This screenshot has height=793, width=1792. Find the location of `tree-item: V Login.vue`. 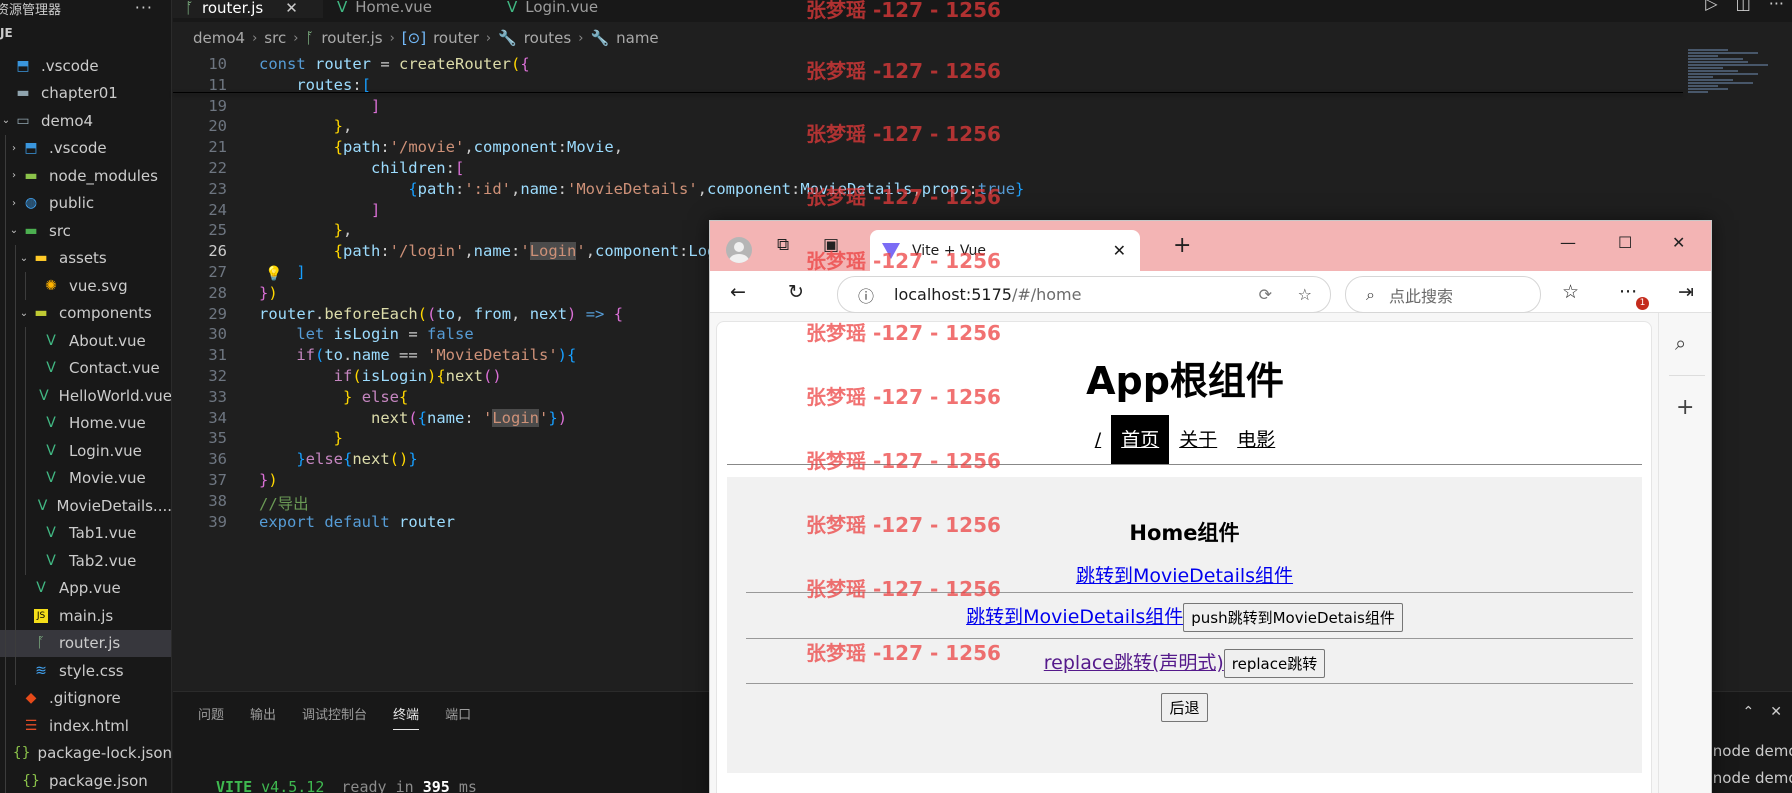

tree-item: V Login.vue is located at coordinates (85, 451).